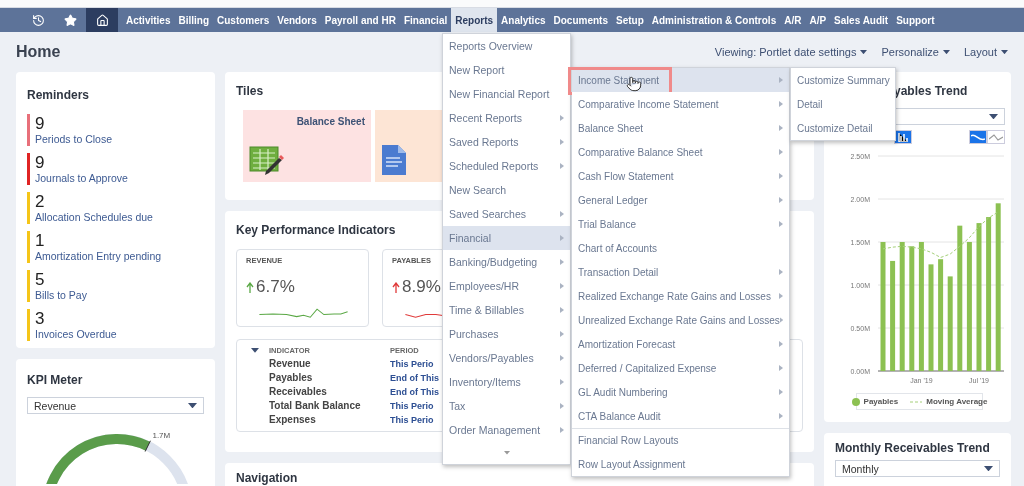 This screenshot has width=1024, height=486. What do you see at coordinates (843, 80) in the screenshot?
I see `menu-item: Customize Summary` at bounding box center [843, 80].